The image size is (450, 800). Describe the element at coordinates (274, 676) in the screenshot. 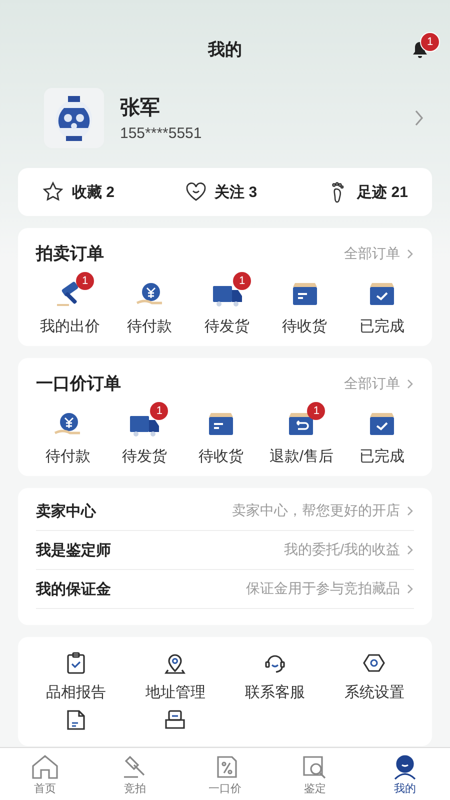

I see `tool-button: 联系客服` at that location.